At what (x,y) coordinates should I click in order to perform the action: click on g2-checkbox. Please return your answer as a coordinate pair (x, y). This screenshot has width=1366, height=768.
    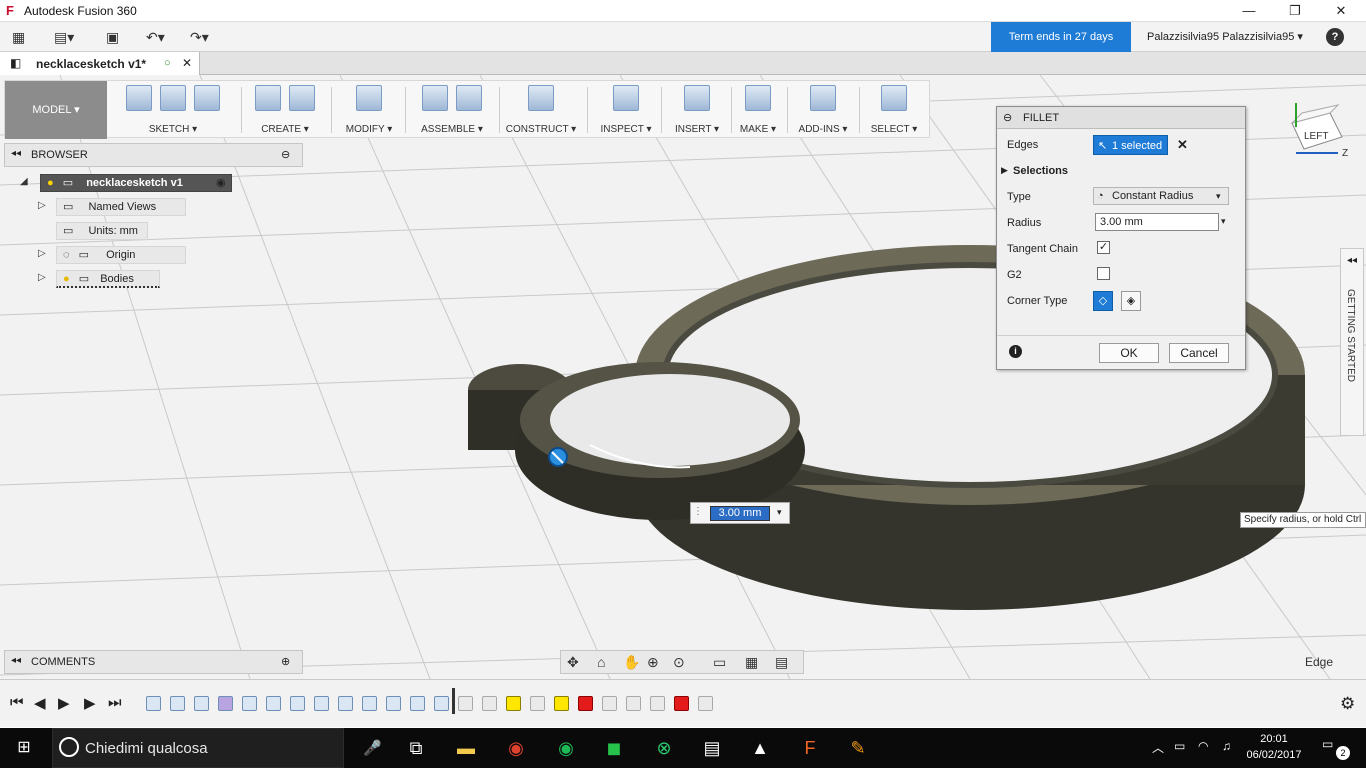
    Looking at the image, I should click on (1103, 273).